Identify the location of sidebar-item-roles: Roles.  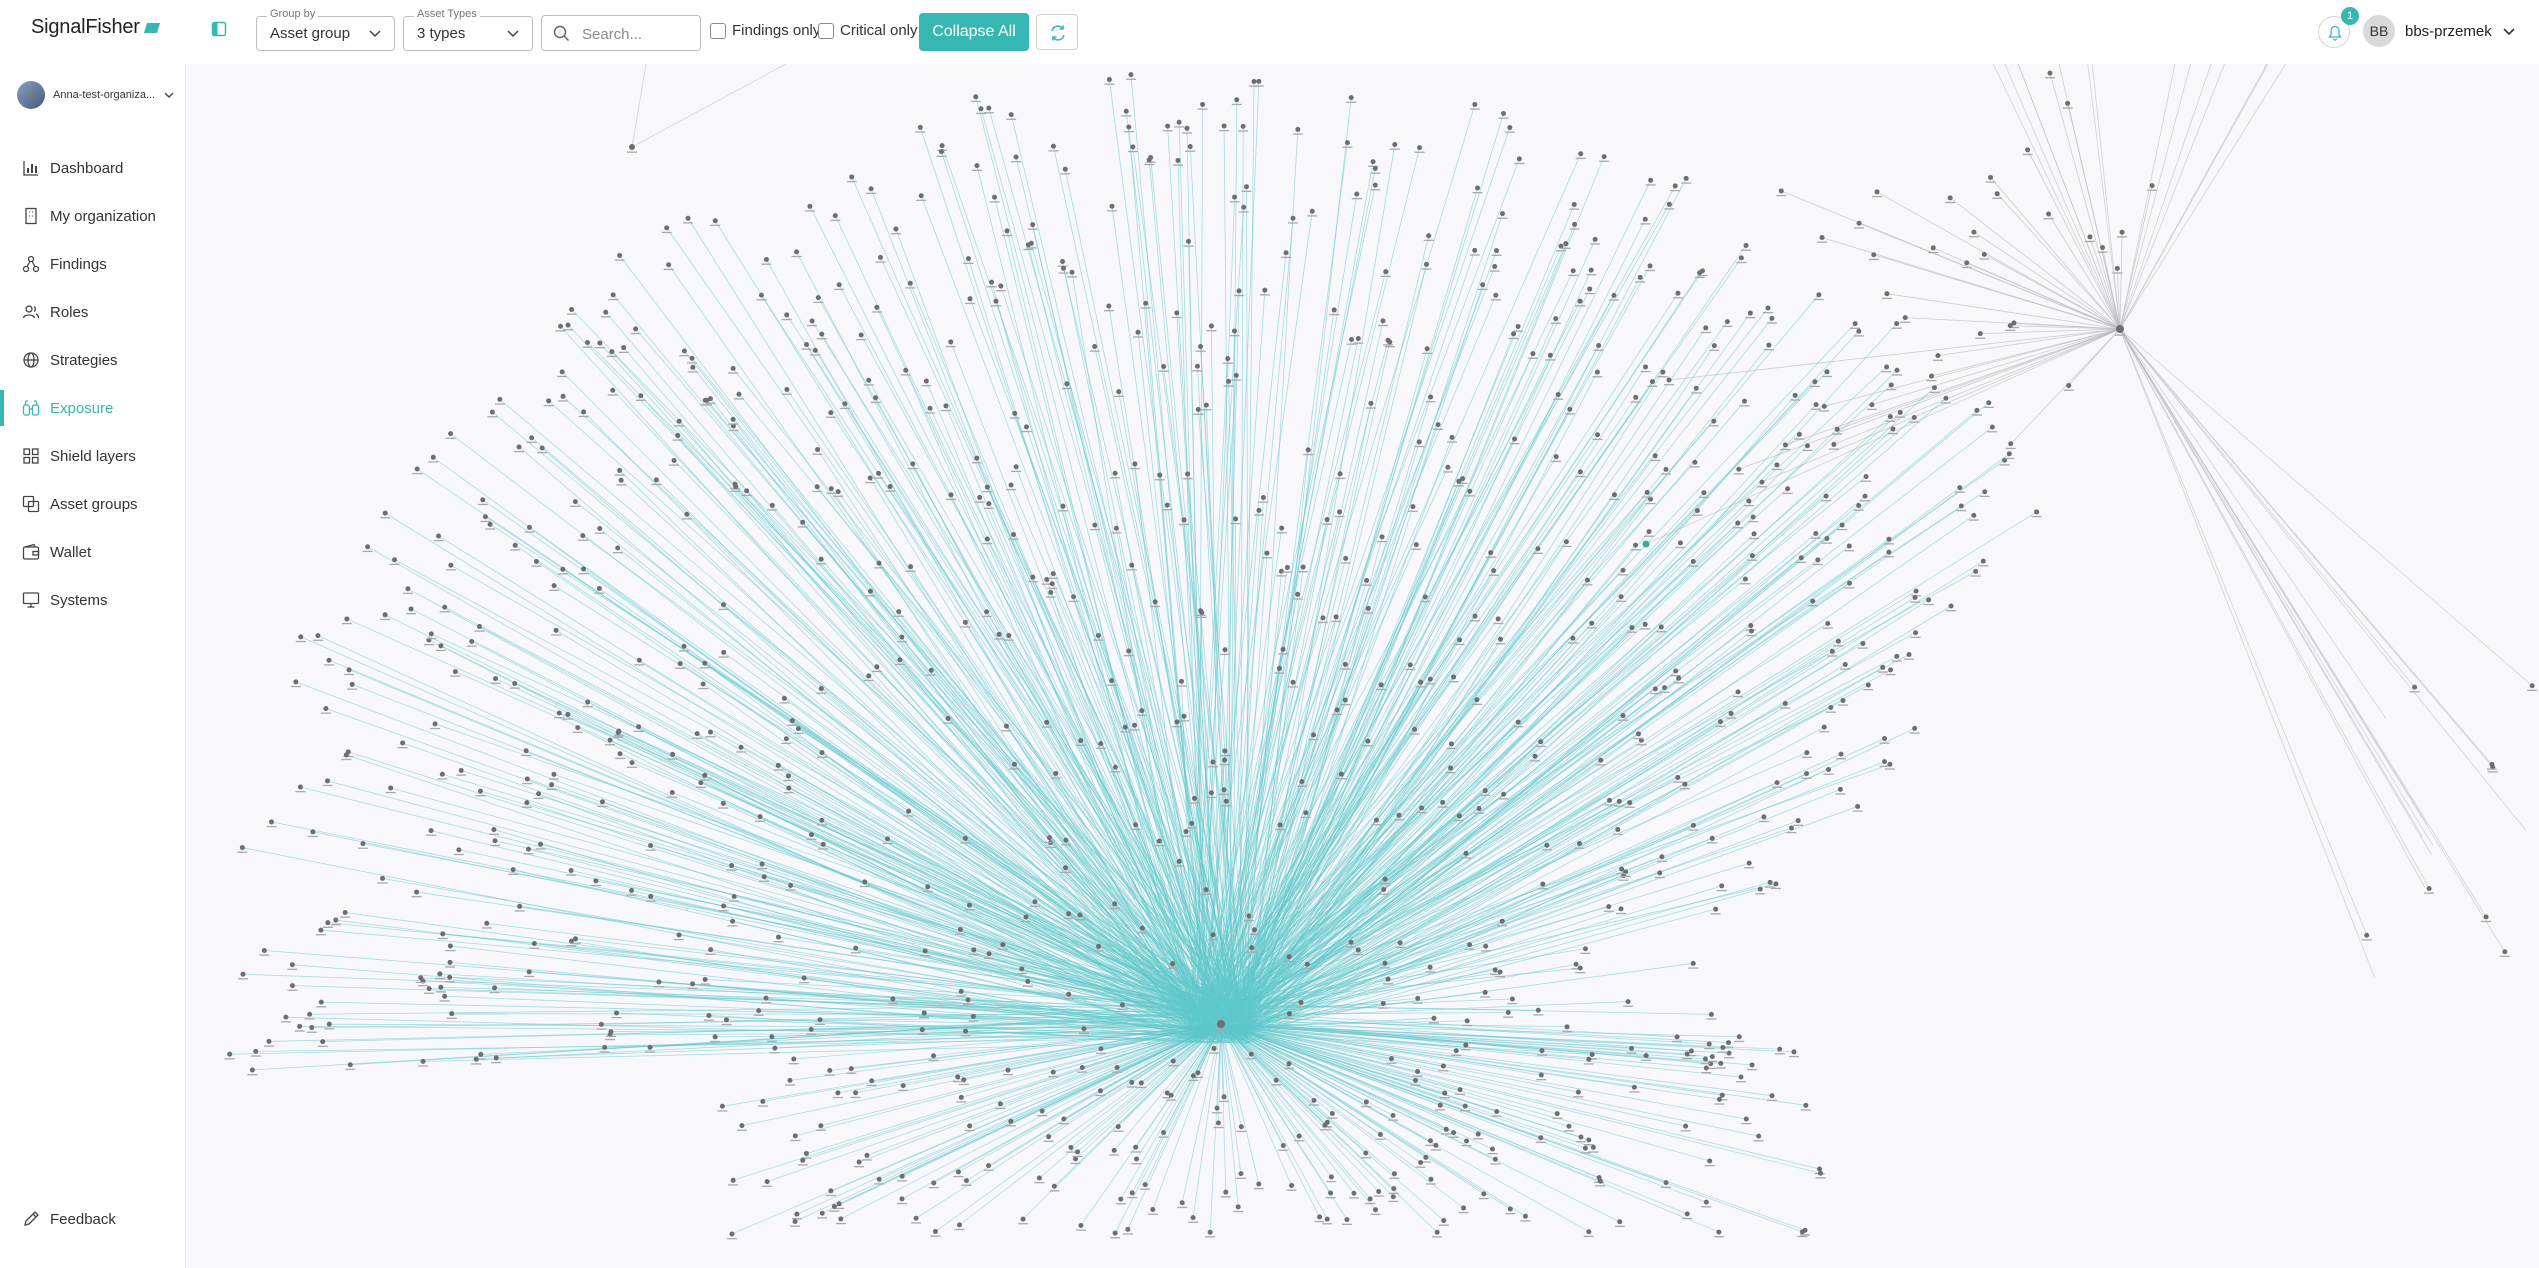
(93, 312).